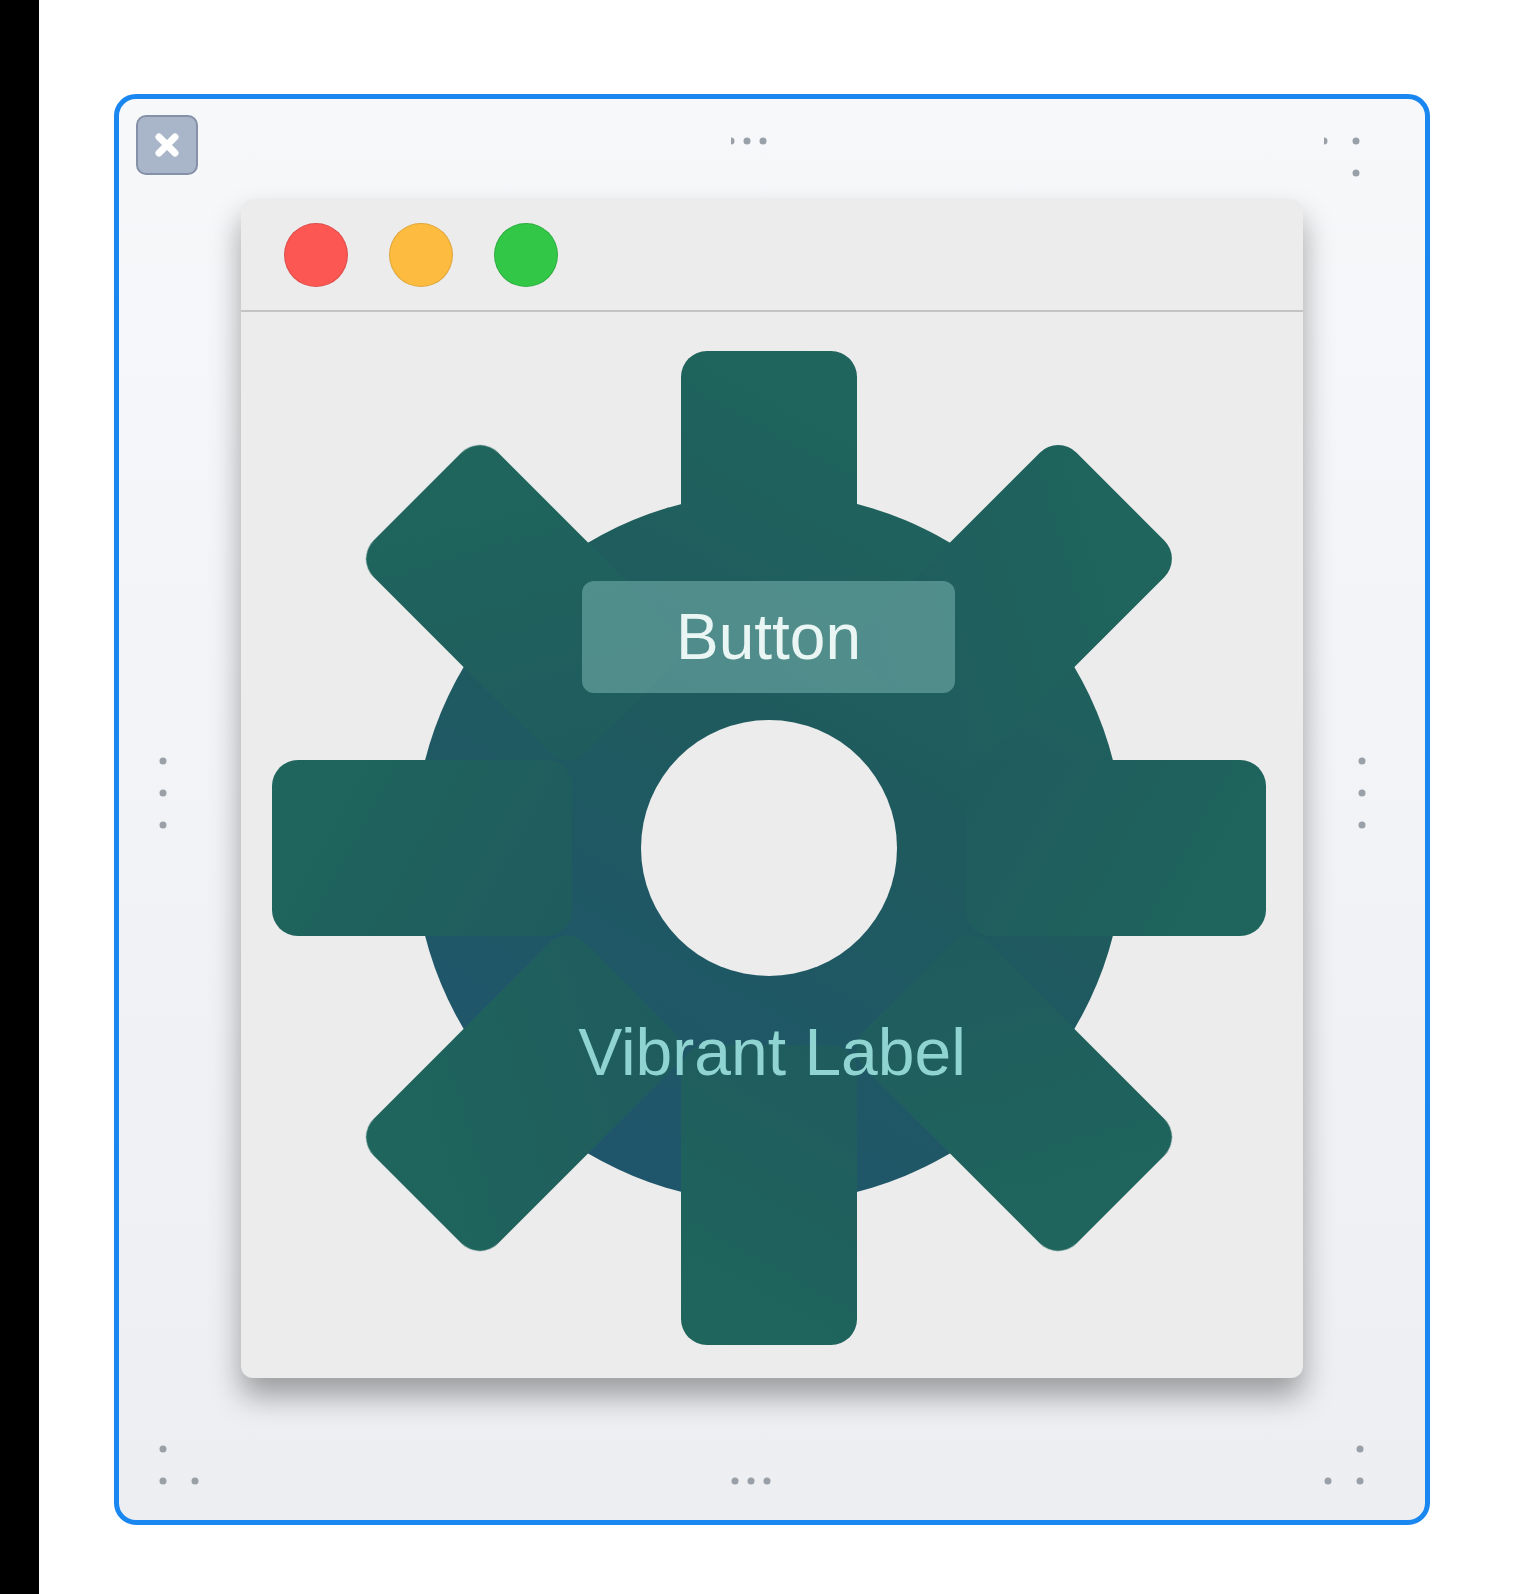  I want to click on button: Button, so click(768, 637).